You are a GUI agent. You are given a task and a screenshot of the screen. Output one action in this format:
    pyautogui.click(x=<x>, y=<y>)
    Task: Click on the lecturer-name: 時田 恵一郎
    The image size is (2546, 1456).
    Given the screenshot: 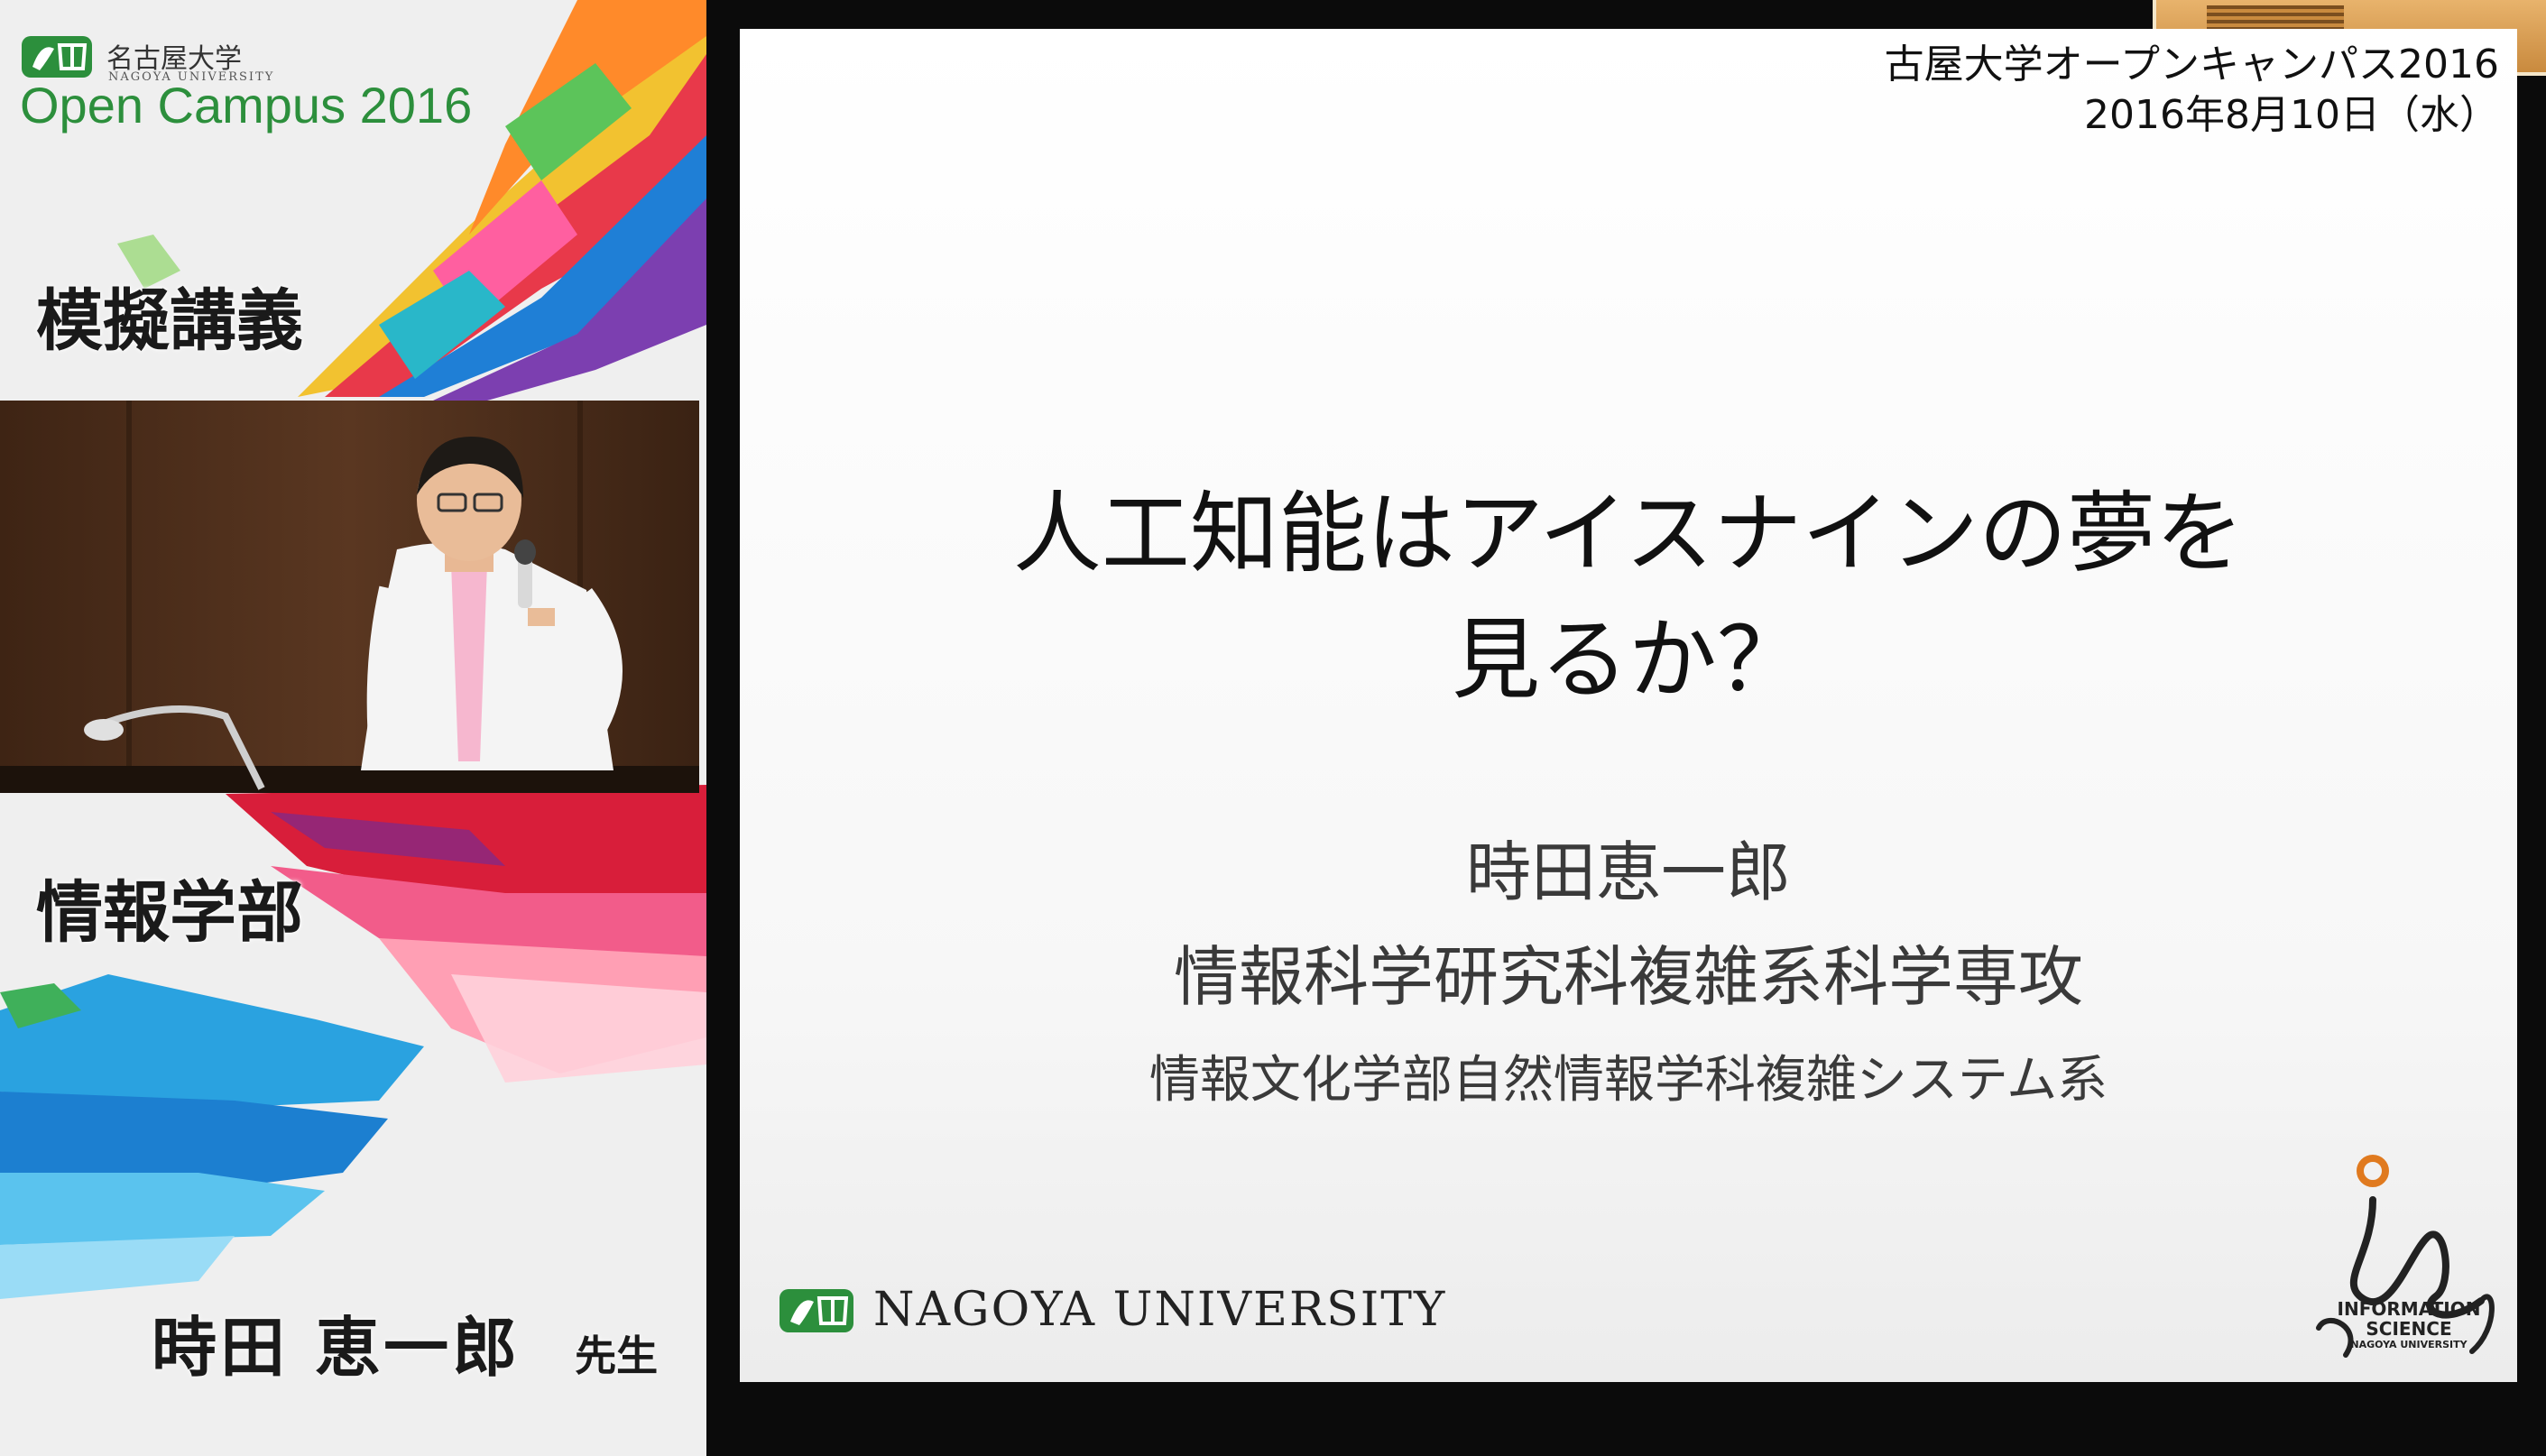 What is the action you would take?
    pyautogui.click(x=336, y=1348)
    